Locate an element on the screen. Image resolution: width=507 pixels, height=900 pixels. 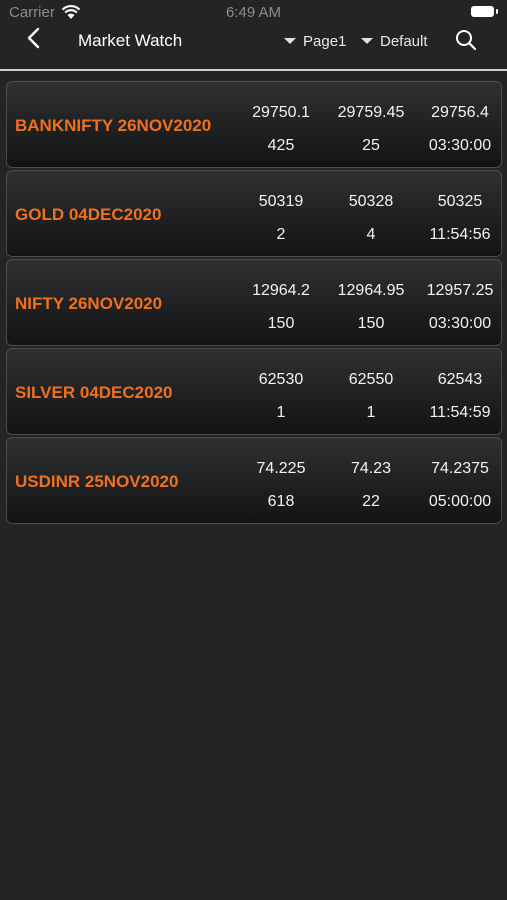
ask-qty: 22 is located at coordinates (371, 501).